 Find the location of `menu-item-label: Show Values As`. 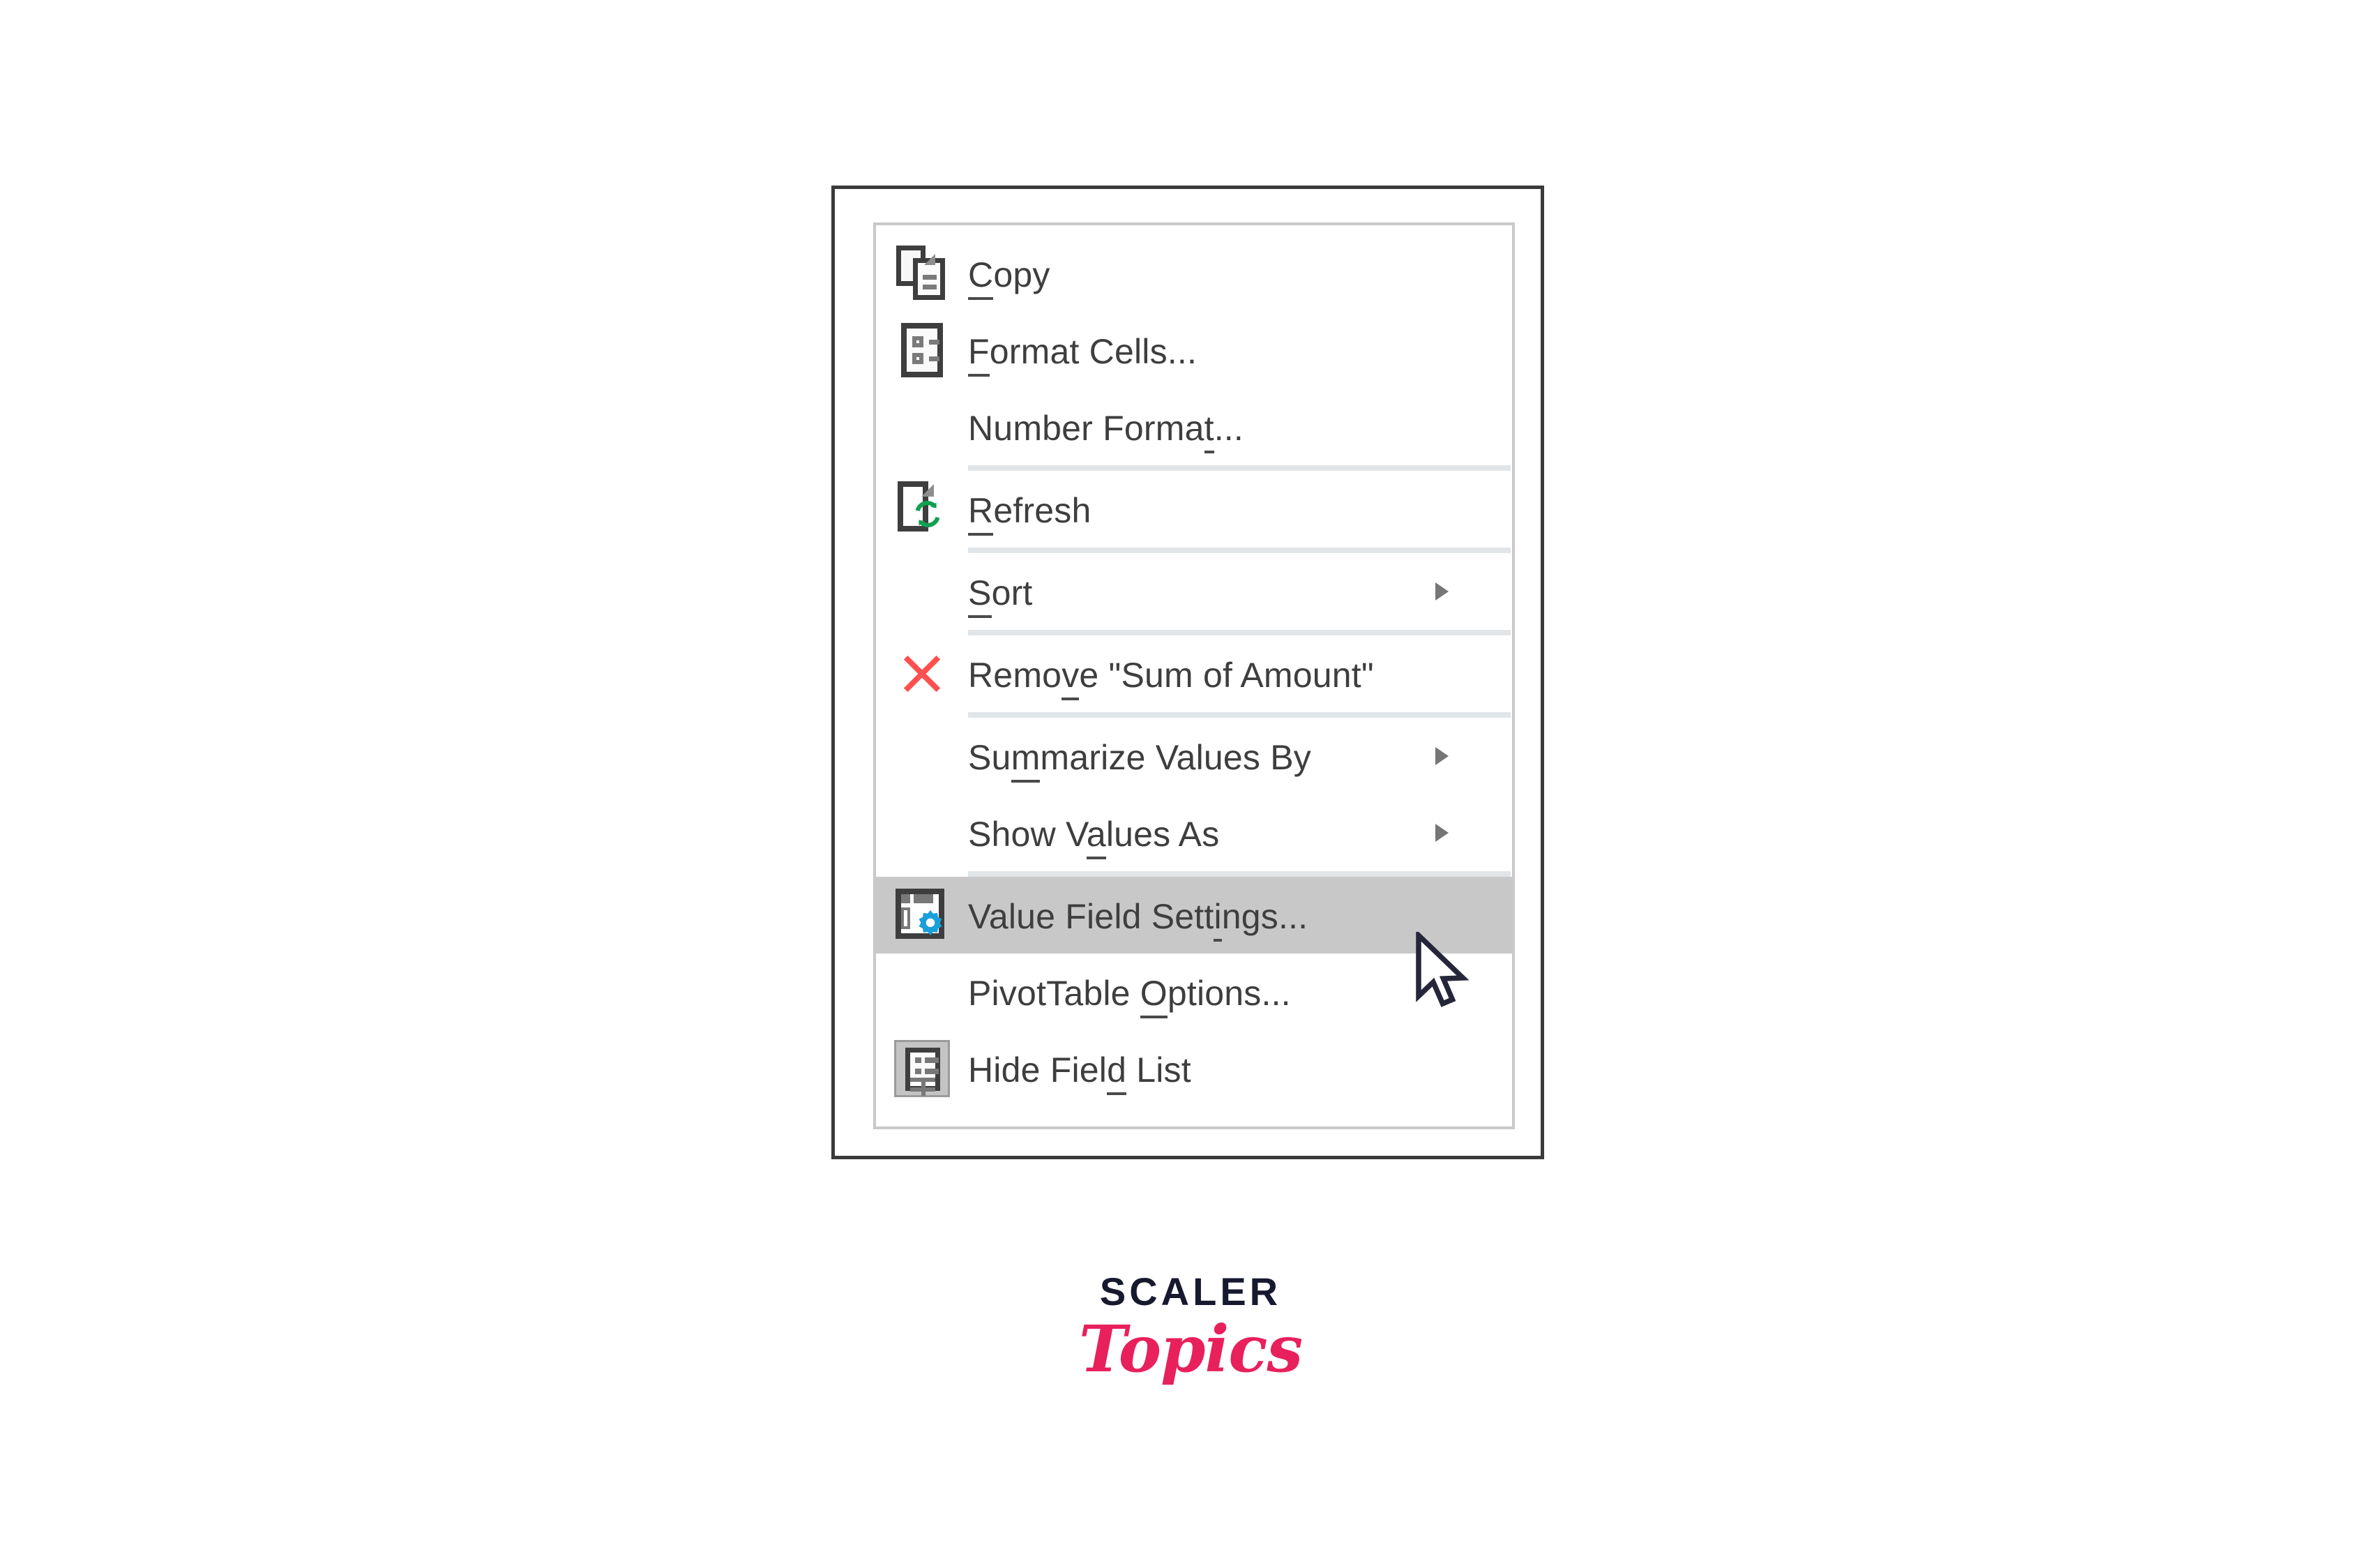

menu-item-label: Show Values As is located at coordinates (1199, 836).